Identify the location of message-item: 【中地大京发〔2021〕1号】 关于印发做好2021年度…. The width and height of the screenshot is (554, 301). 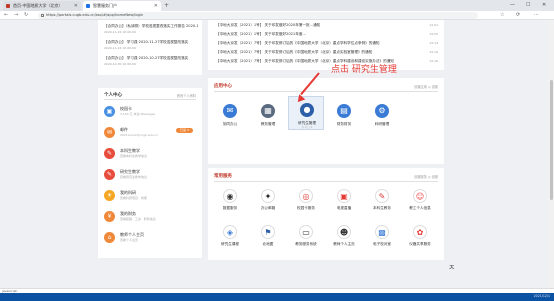
(311, 34).